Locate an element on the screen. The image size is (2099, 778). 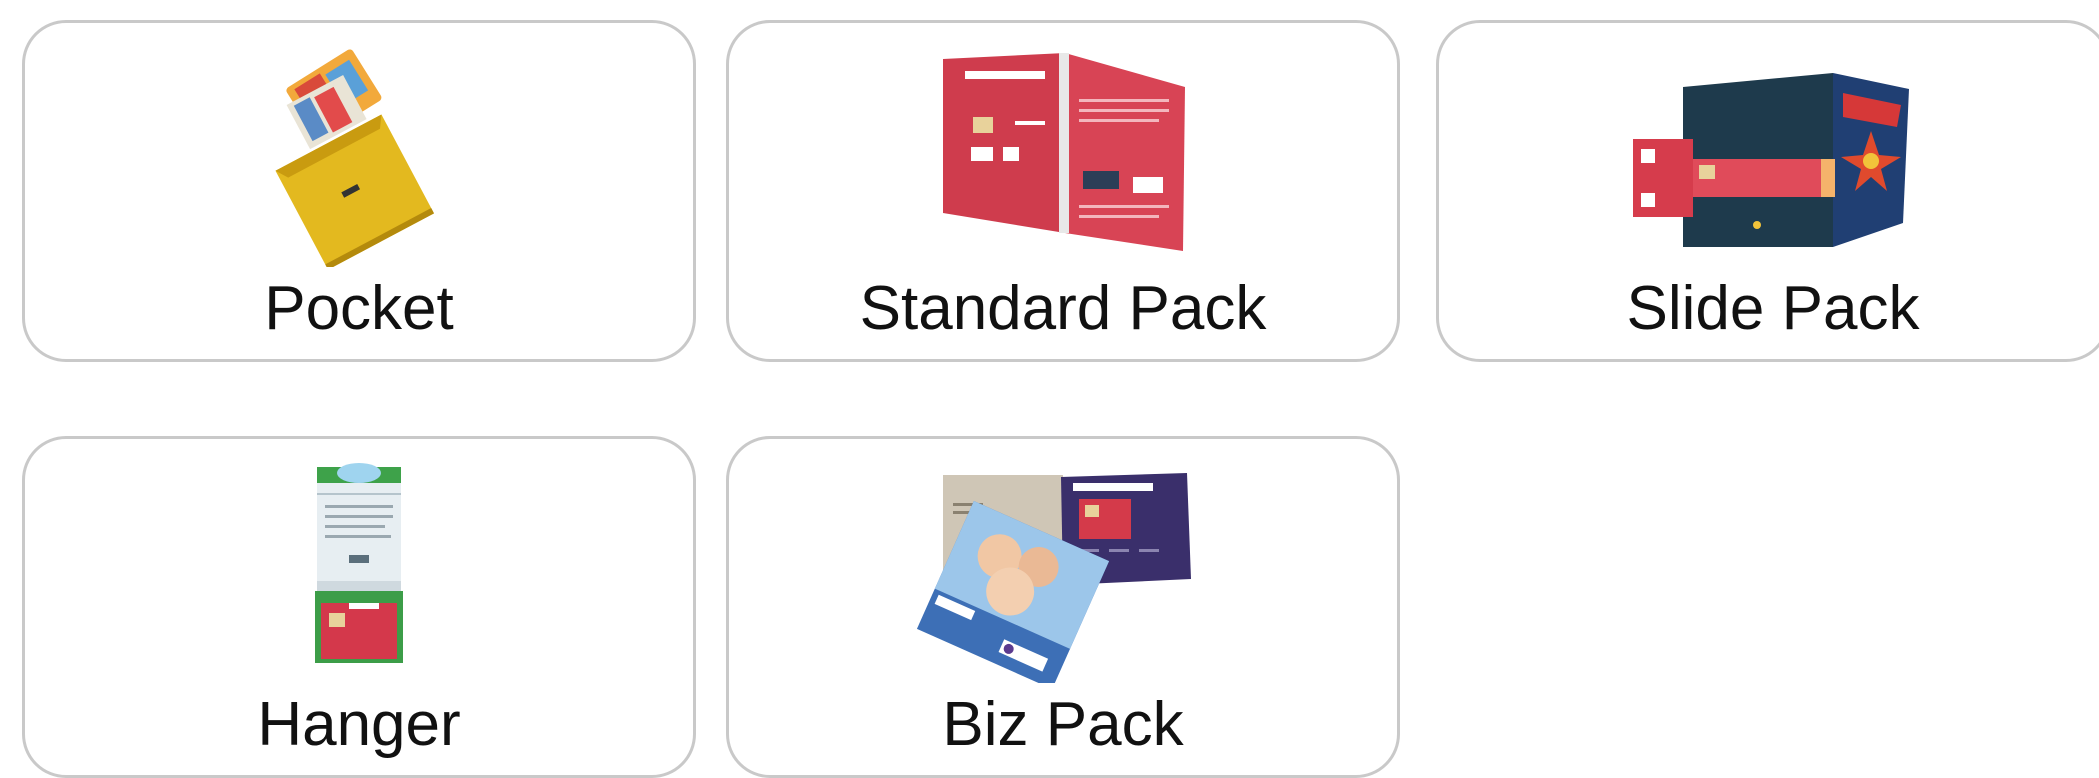
packaging-option-standard-pack: Standard Pack is located at coordinates (1063, 191).